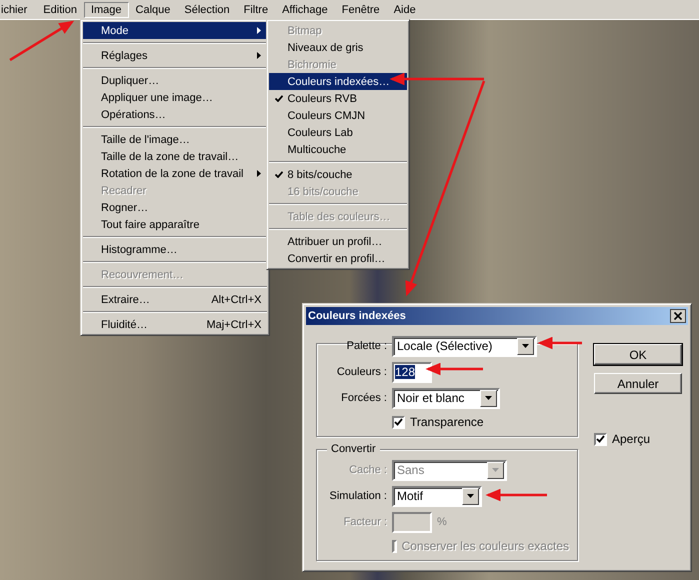 This screenshot has height=580, width=699. I want to click on field-label: Facteur :, so click(365, 522).